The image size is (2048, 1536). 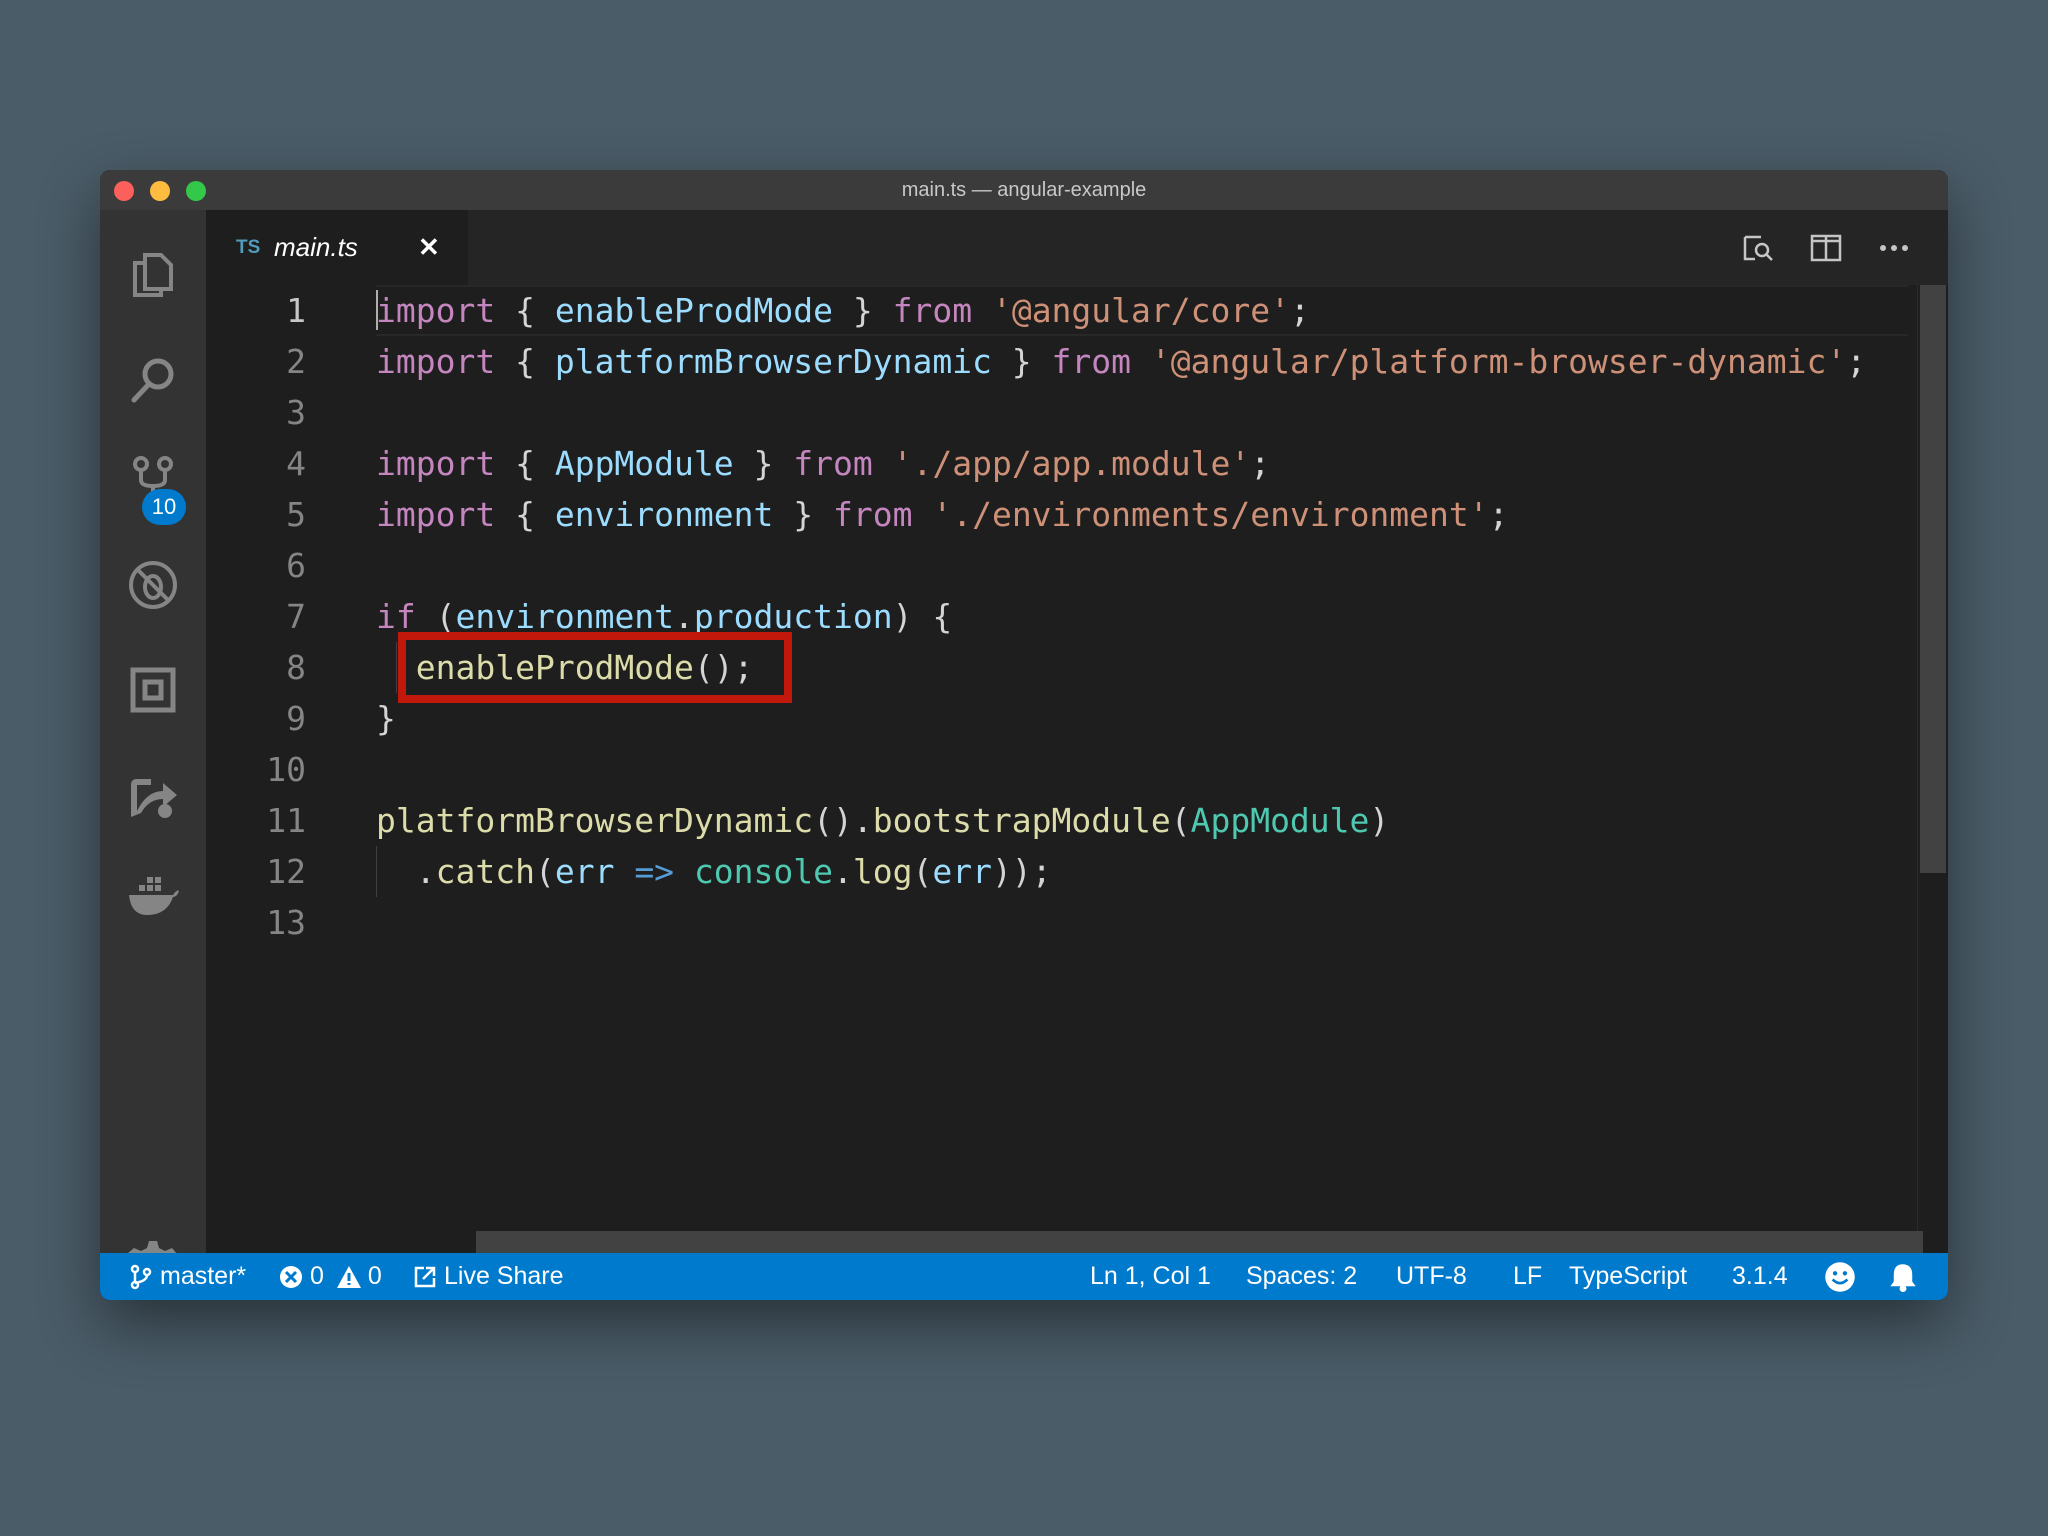 What do you see at coordinates (425, 1276) in the screenshot?
I see `live-share-arrow-icon` at bounding box center [425, 1276].